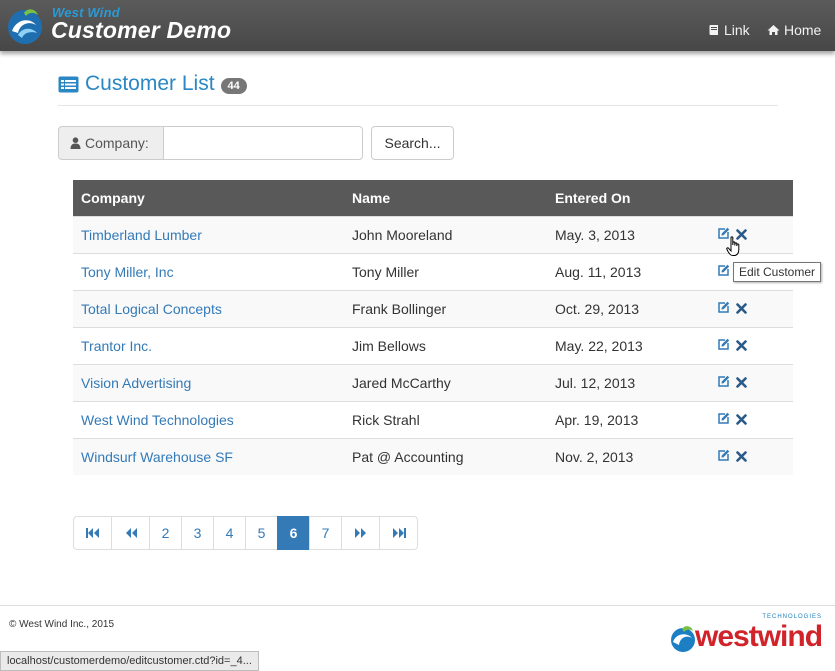  What do you see at coordinates (713, 30) in the screenshot?
I see `book-icon` at bounding box center [713, 30].